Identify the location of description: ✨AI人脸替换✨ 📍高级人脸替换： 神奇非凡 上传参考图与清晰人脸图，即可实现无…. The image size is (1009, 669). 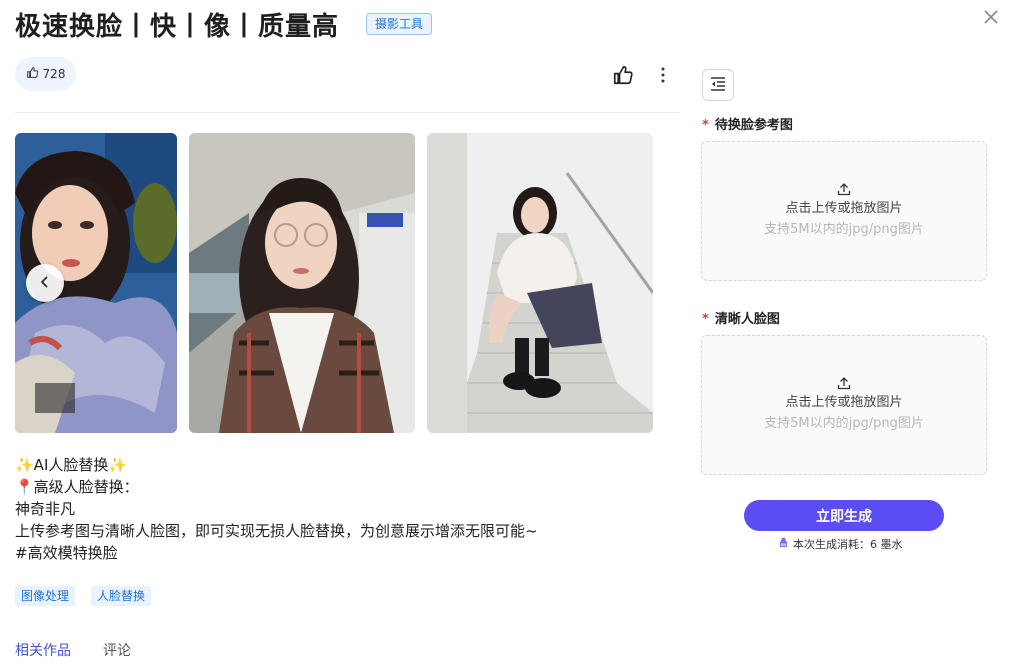
(276, 509).